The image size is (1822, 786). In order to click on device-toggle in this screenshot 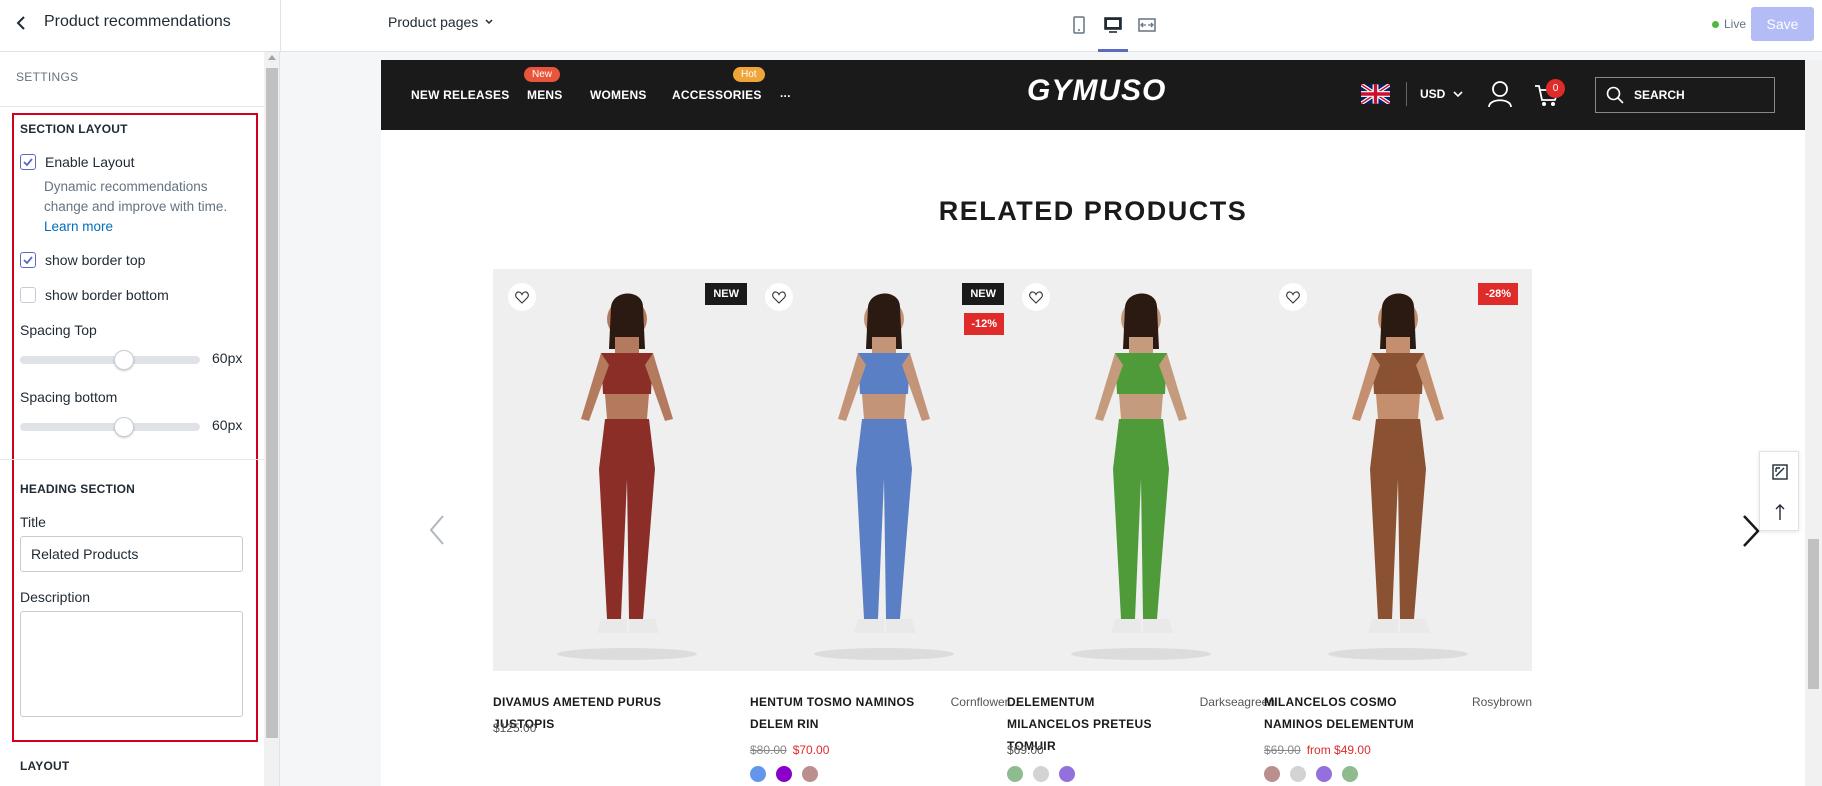, I will do `click(1113, 32)`.